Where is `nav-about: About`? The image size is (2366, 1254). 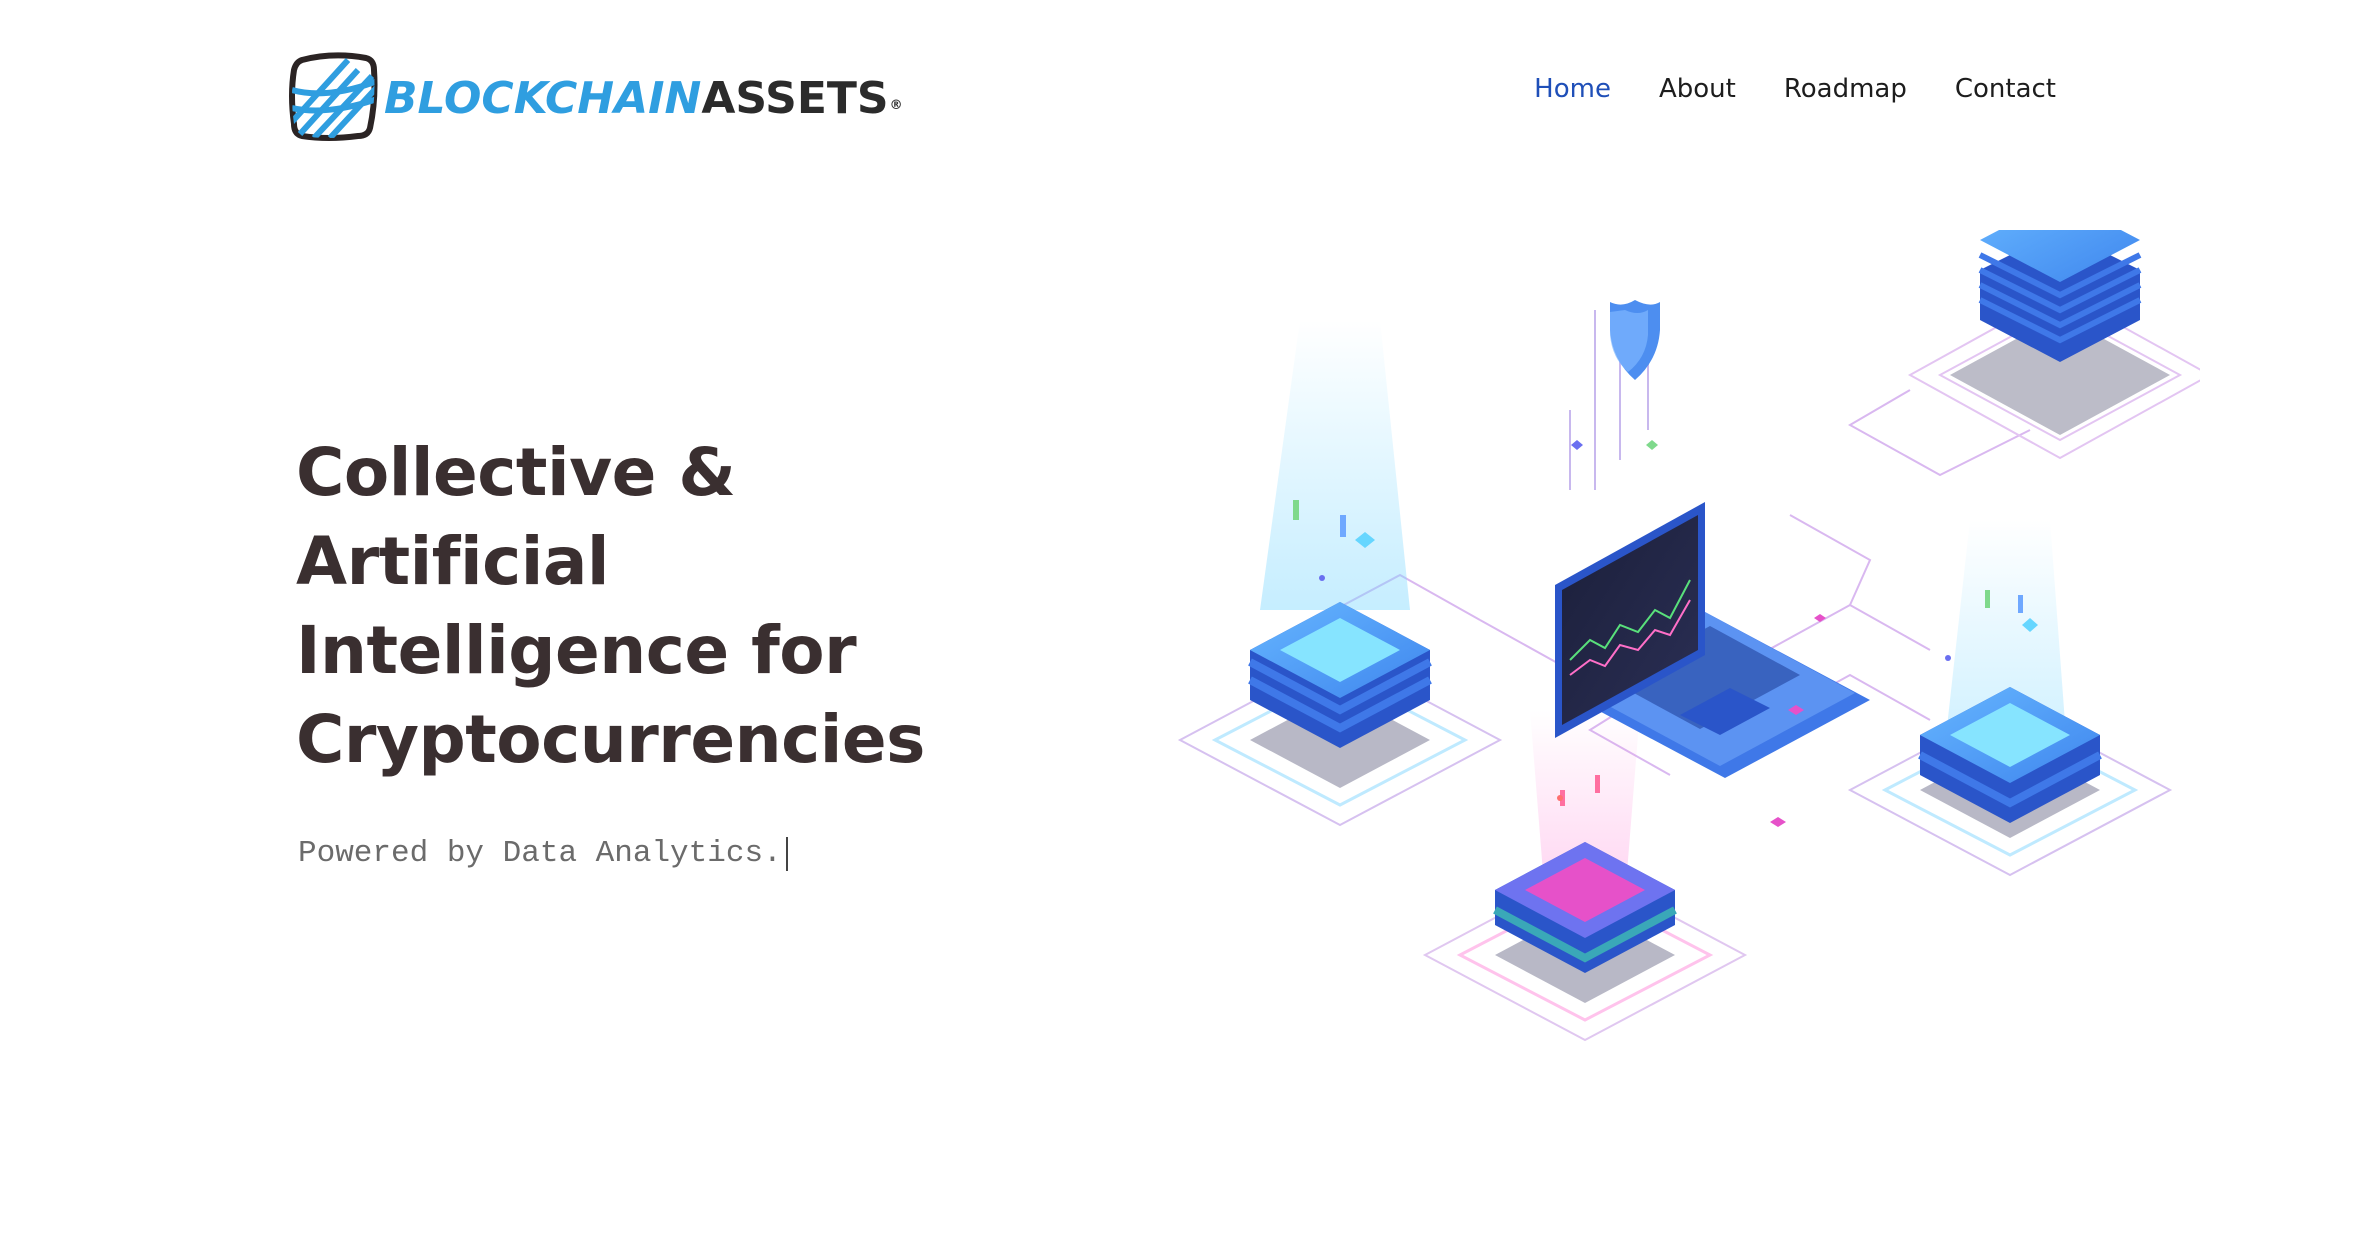
nav-about: About is located at coordinates (1697, 89).